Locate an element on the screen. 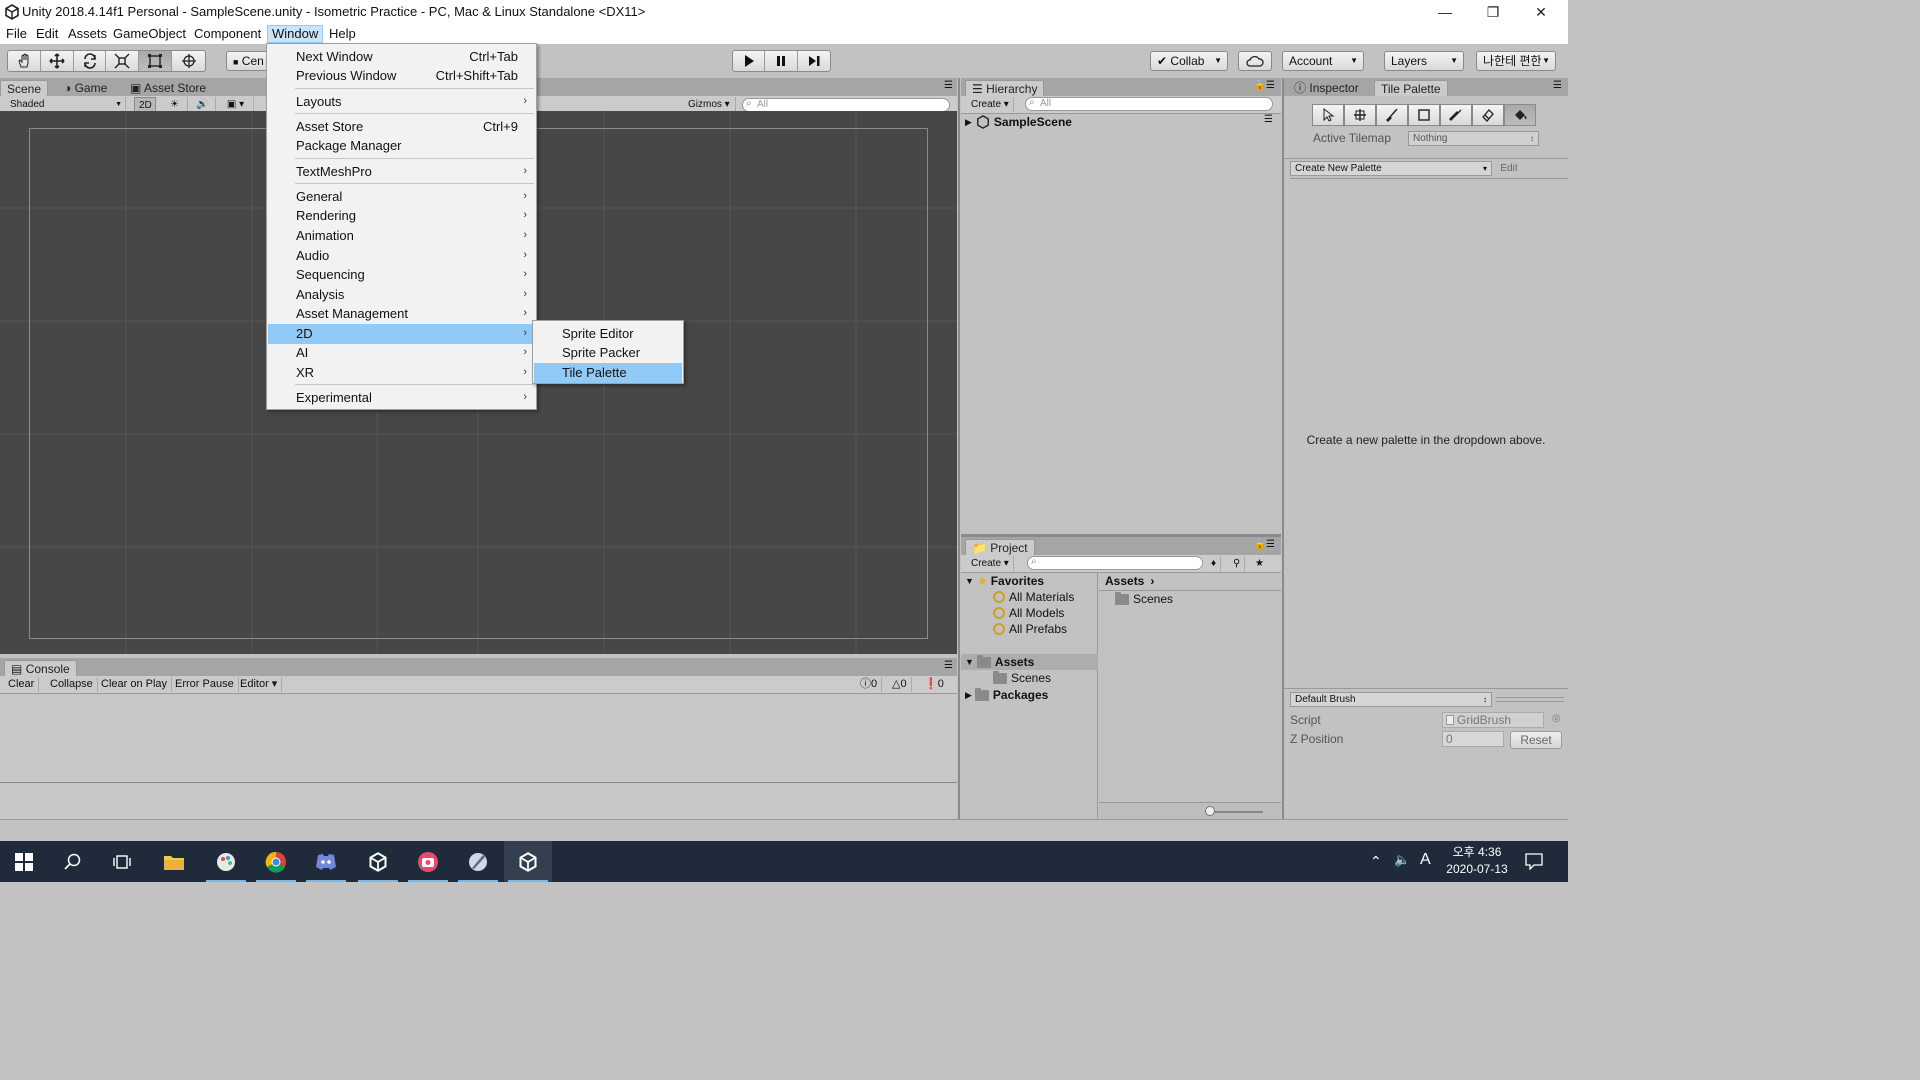  scenes-folder-row: Scenes is located at coordinates (1022, 678).